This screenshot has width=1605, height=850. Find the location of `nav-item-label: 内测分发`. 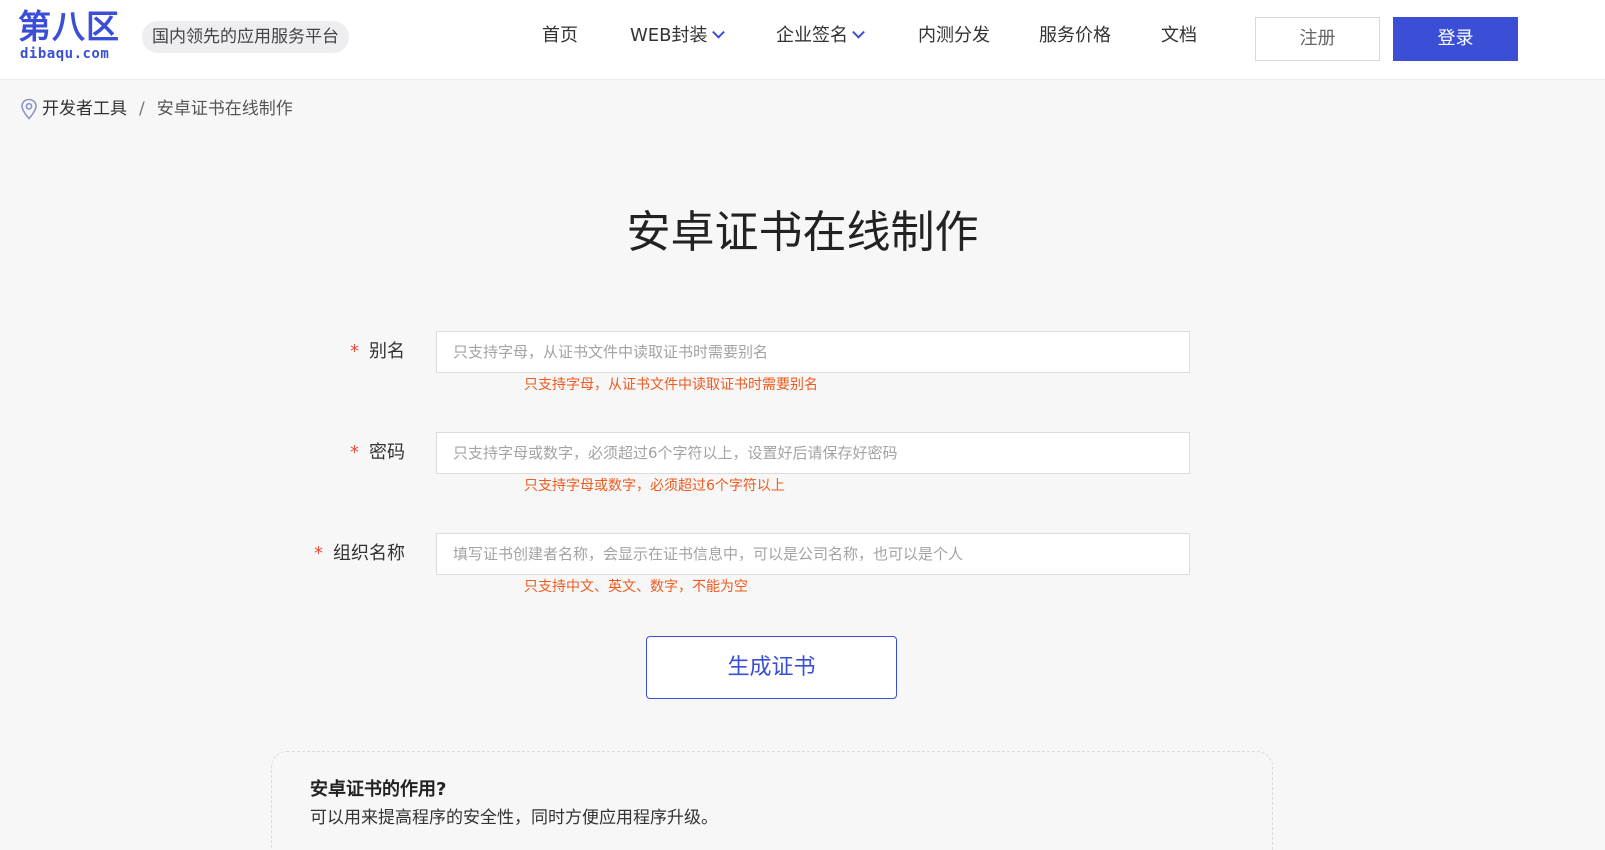

nav-item-label: 内测分发 is located at coordinates (954, 35).